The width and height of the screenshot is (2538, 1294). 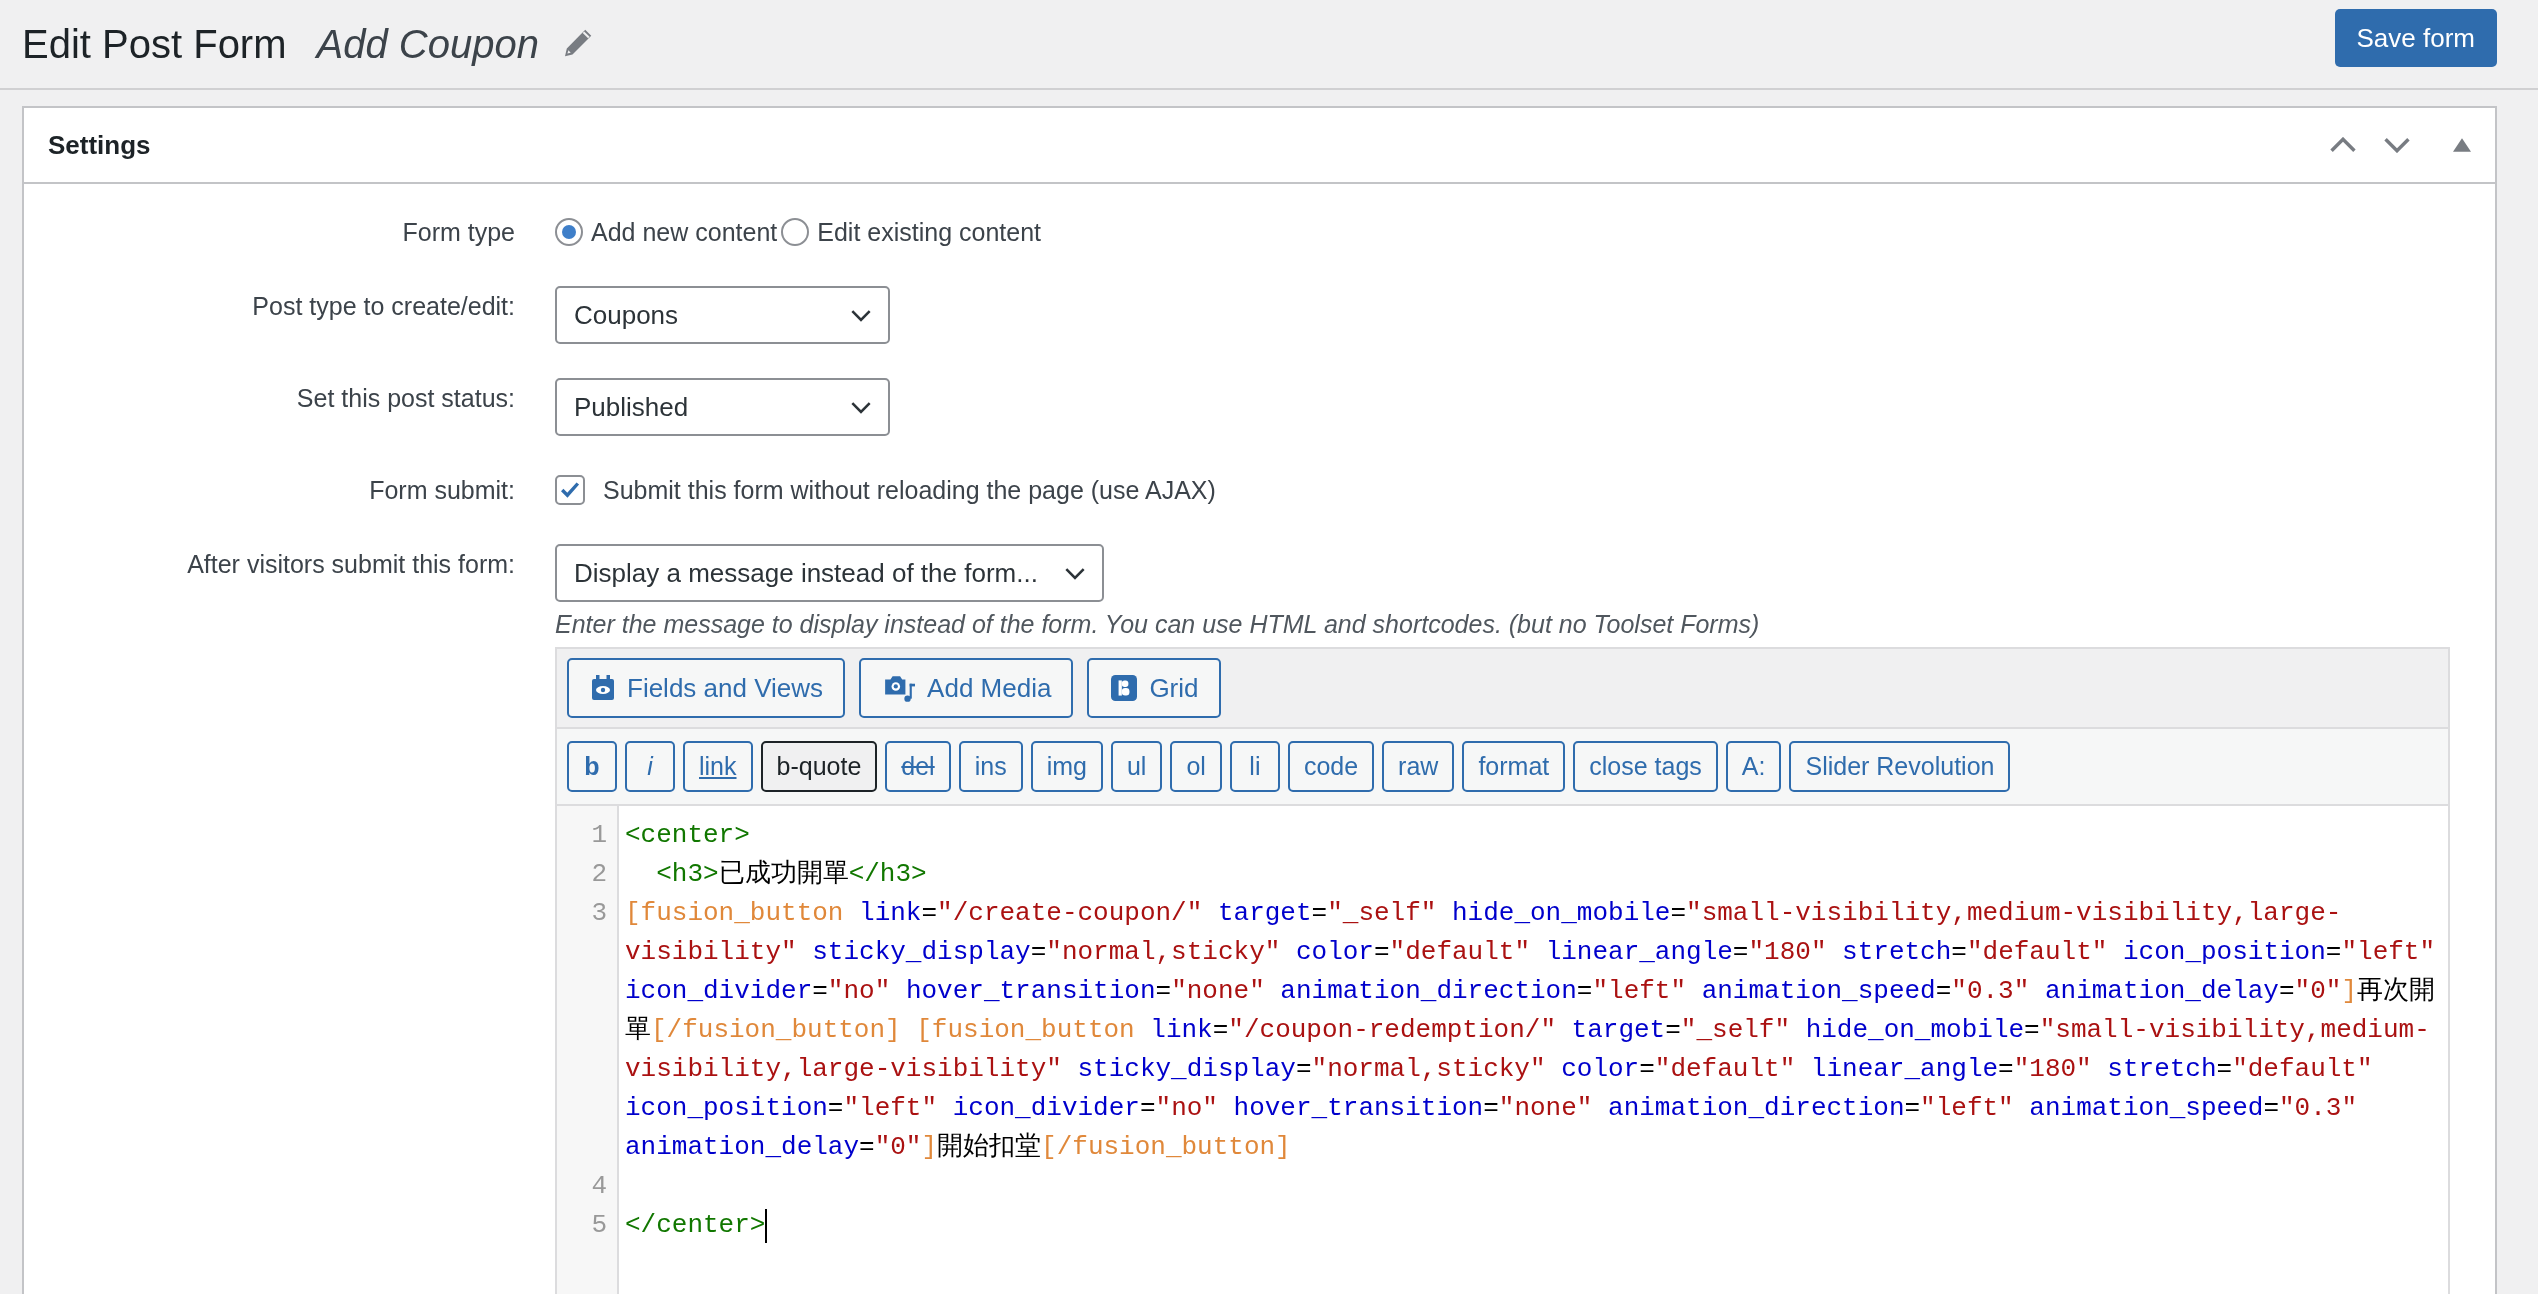 I want to click on quicktag-button: format, so click(x=1514, y=766).